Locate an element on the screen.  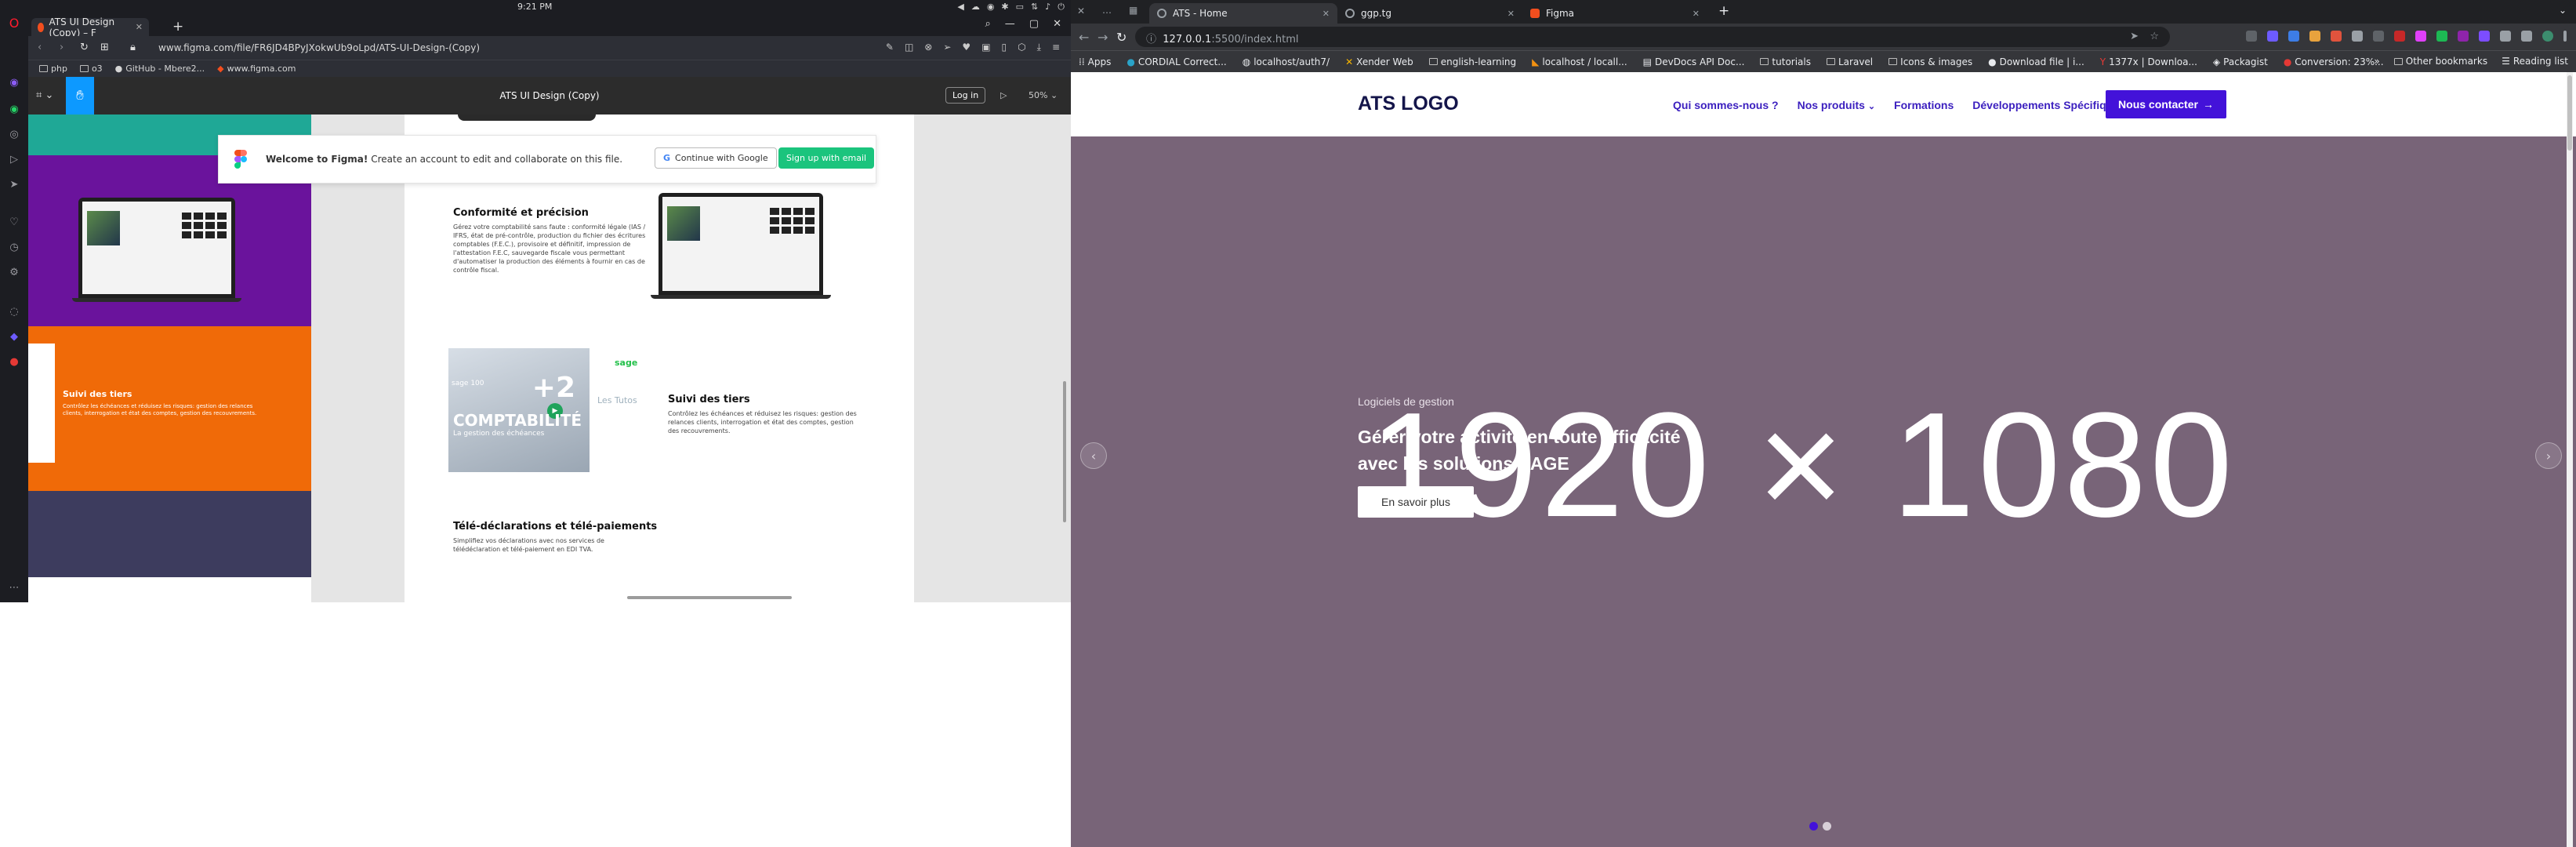
pinned-tab-icon: ▦ is located at coordinates (1133, 10).